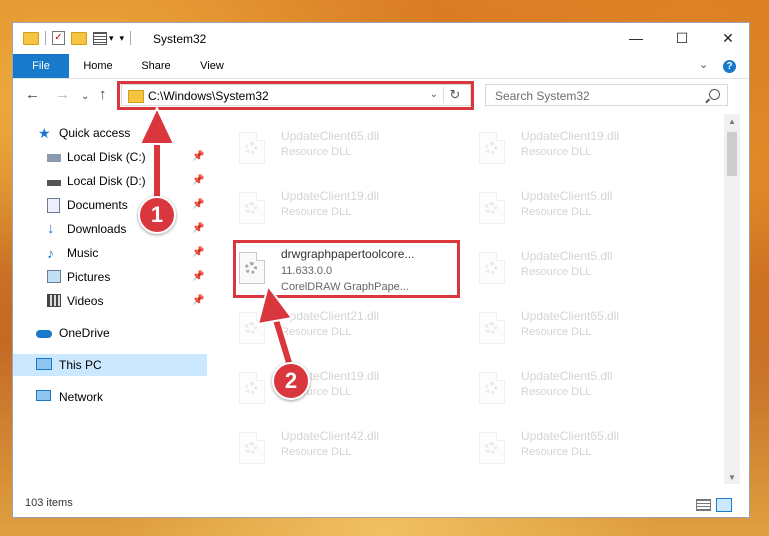 The image size is (769, 536). What do you see at coordinates (291, 381) in the screenshot?
I see `step-badge-2: 2` at bounding box center [291, 381].